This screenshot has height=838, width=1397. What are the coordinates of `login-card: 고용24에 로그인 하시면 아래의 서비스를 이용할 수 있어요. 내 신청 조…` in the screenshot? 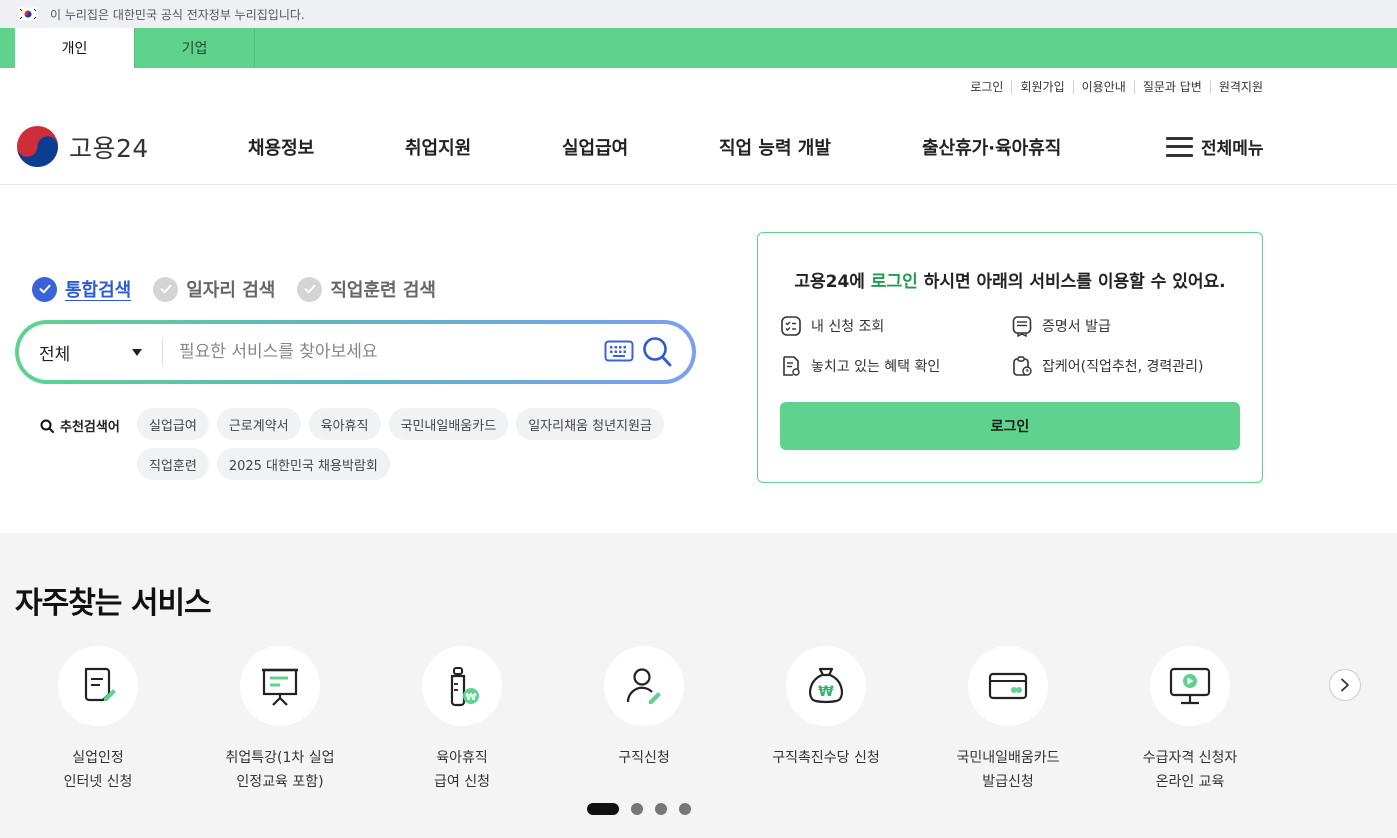 It's located at (1010, 357).